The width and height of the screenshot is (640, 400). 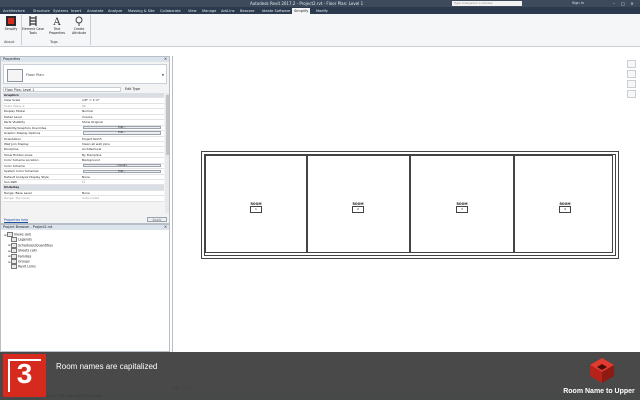 I want to click on product-name: Room Name to Upper, so click(x=599, y=391).